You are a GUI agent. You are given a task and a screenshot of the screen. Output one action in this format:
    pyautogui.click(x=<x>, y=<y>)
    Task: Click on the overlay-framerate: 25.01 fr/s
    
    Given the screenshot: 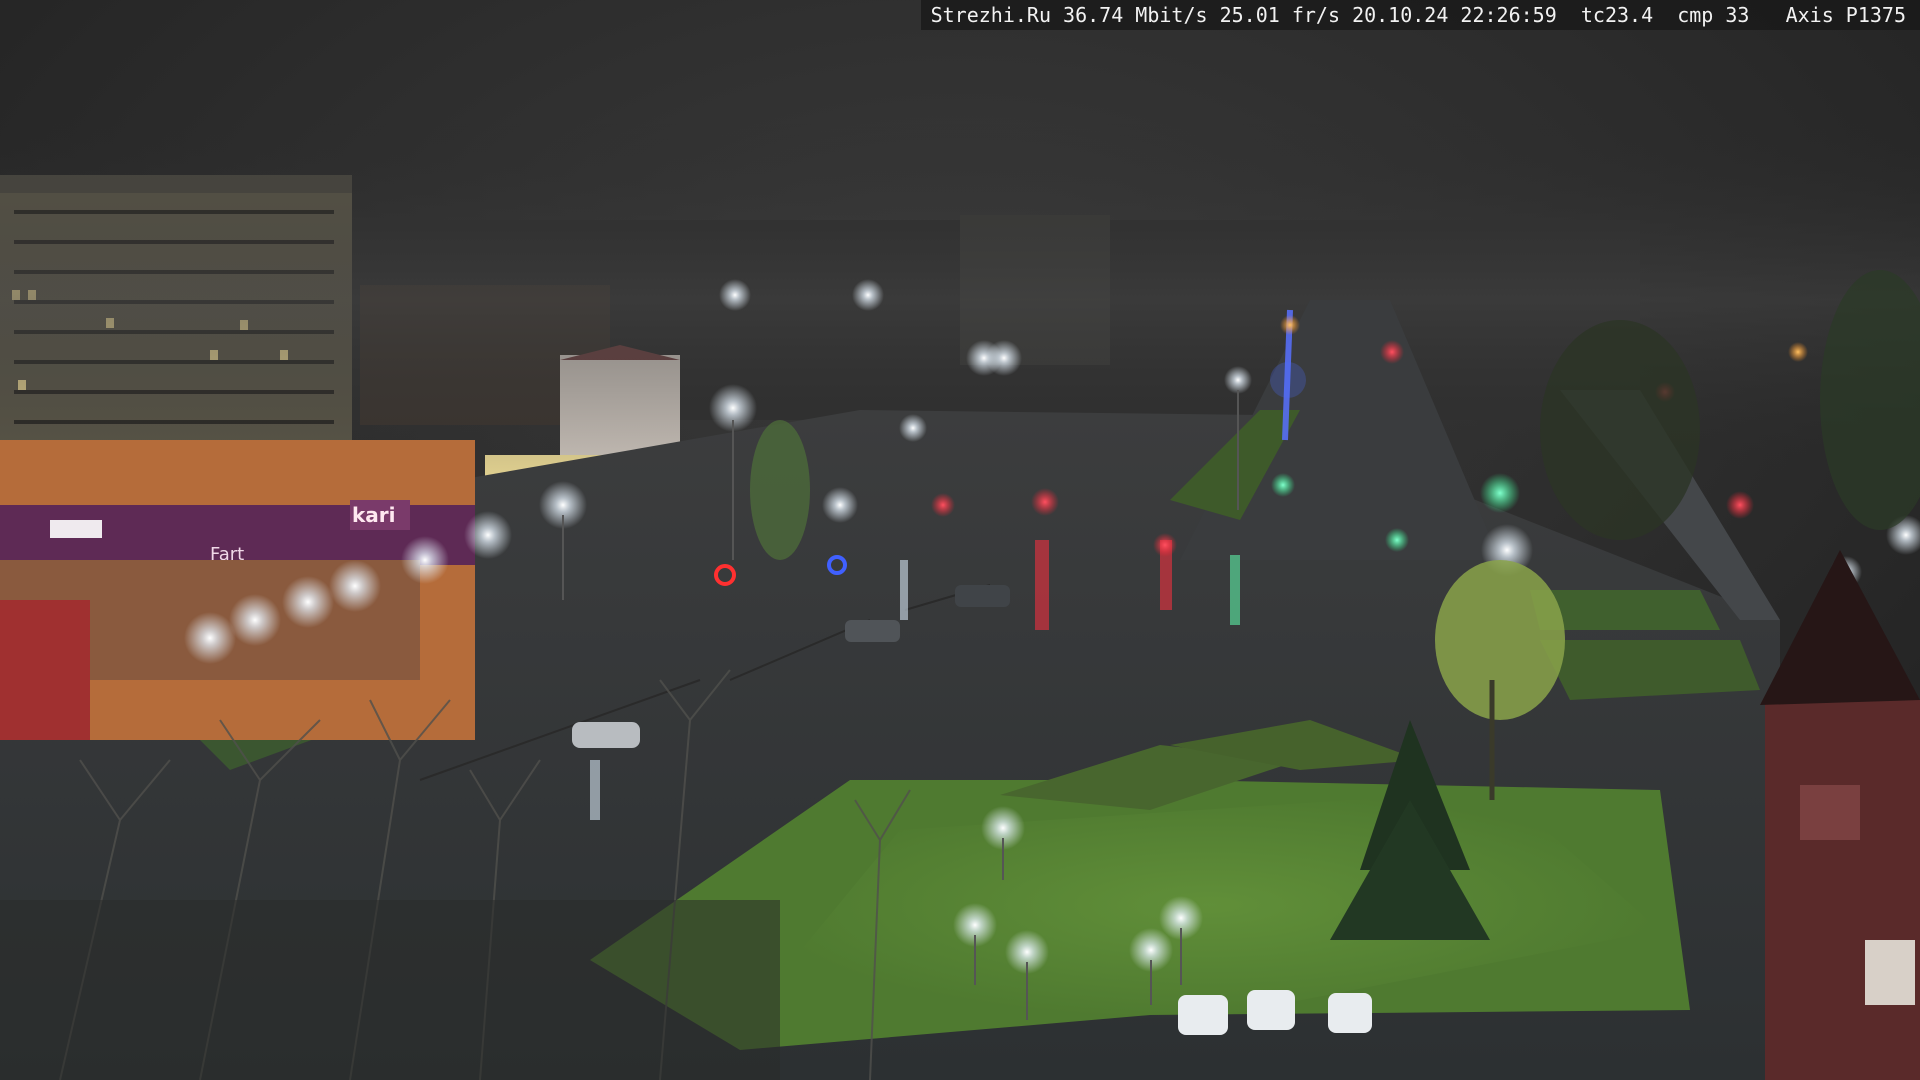 What is the action you would take?
    pyautogui.click(x=1280, y=15)
    